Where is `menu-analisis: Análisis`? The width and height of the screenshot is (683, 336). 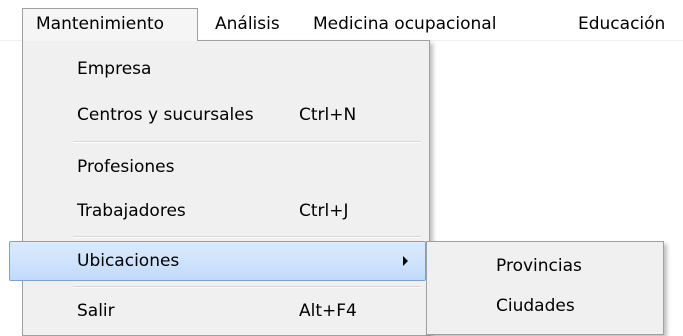
menu-analisis: Análisis is located at coordinates (247, 24).